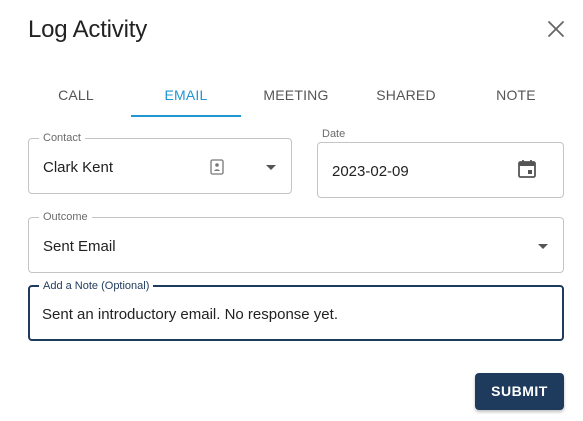 The height and width of the screenshot is (421, 583). Describe the element at coordinates (440, 170) in the screenshot. I see `date-field: 2023-02-09` at that location.